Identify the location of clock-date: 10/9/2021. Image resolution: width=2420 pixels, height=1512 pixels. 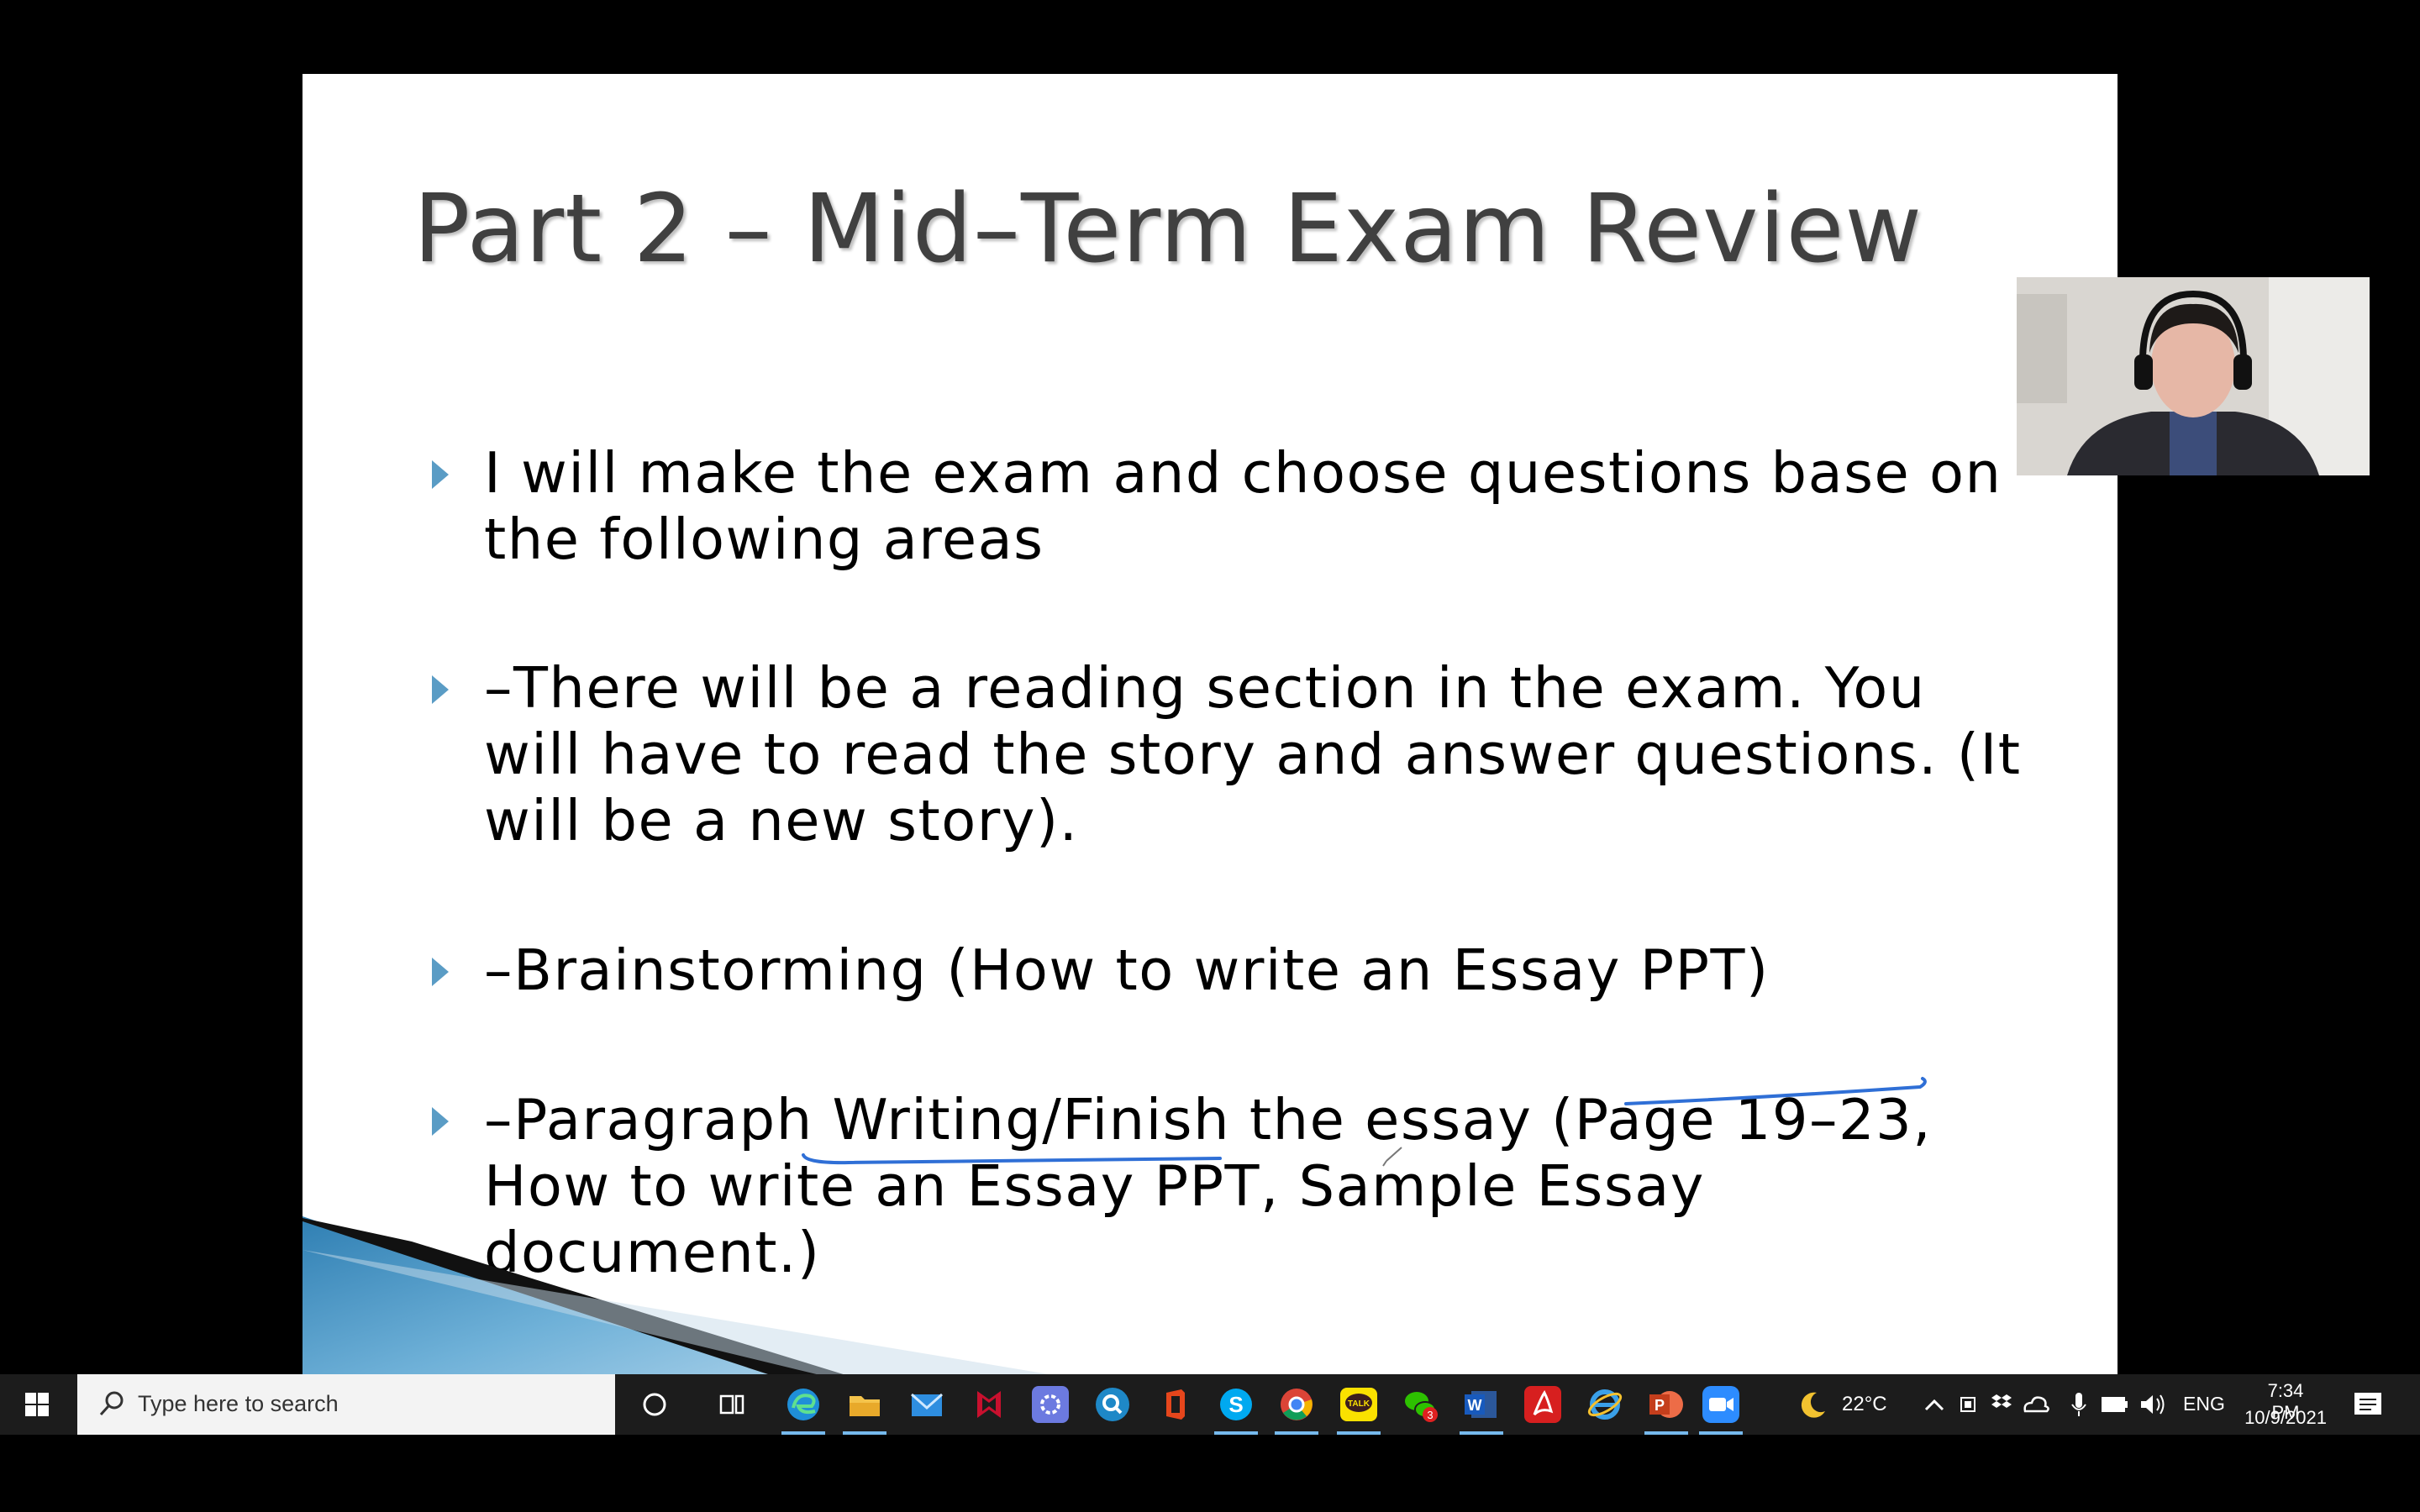
(2285, 1418).